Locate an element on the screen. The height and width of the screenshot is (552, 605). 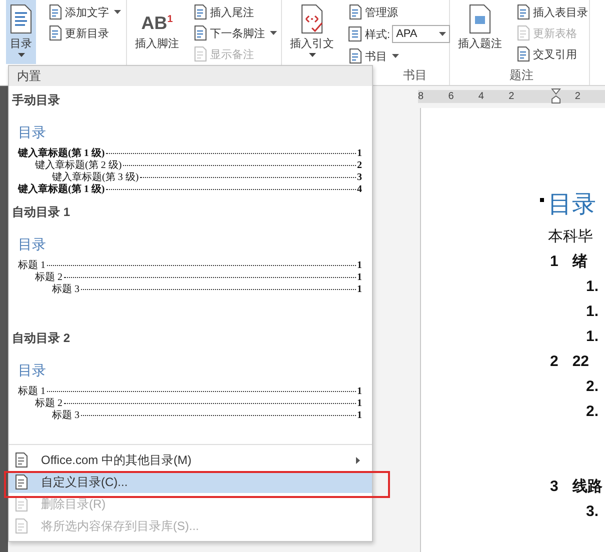
menu-section-header: 内置 is located at coordinates (190, 76).